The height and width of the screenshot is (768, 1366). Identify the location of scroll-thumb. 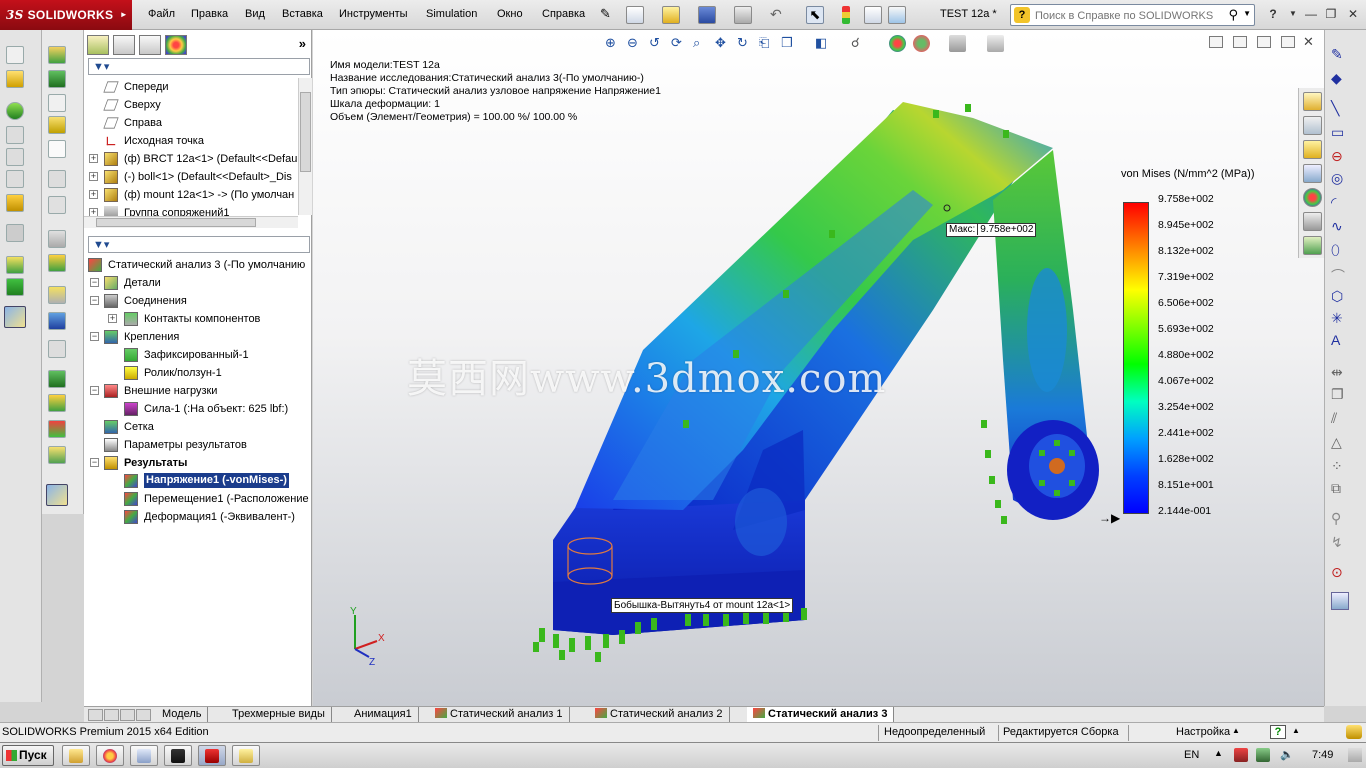
(305, 132).